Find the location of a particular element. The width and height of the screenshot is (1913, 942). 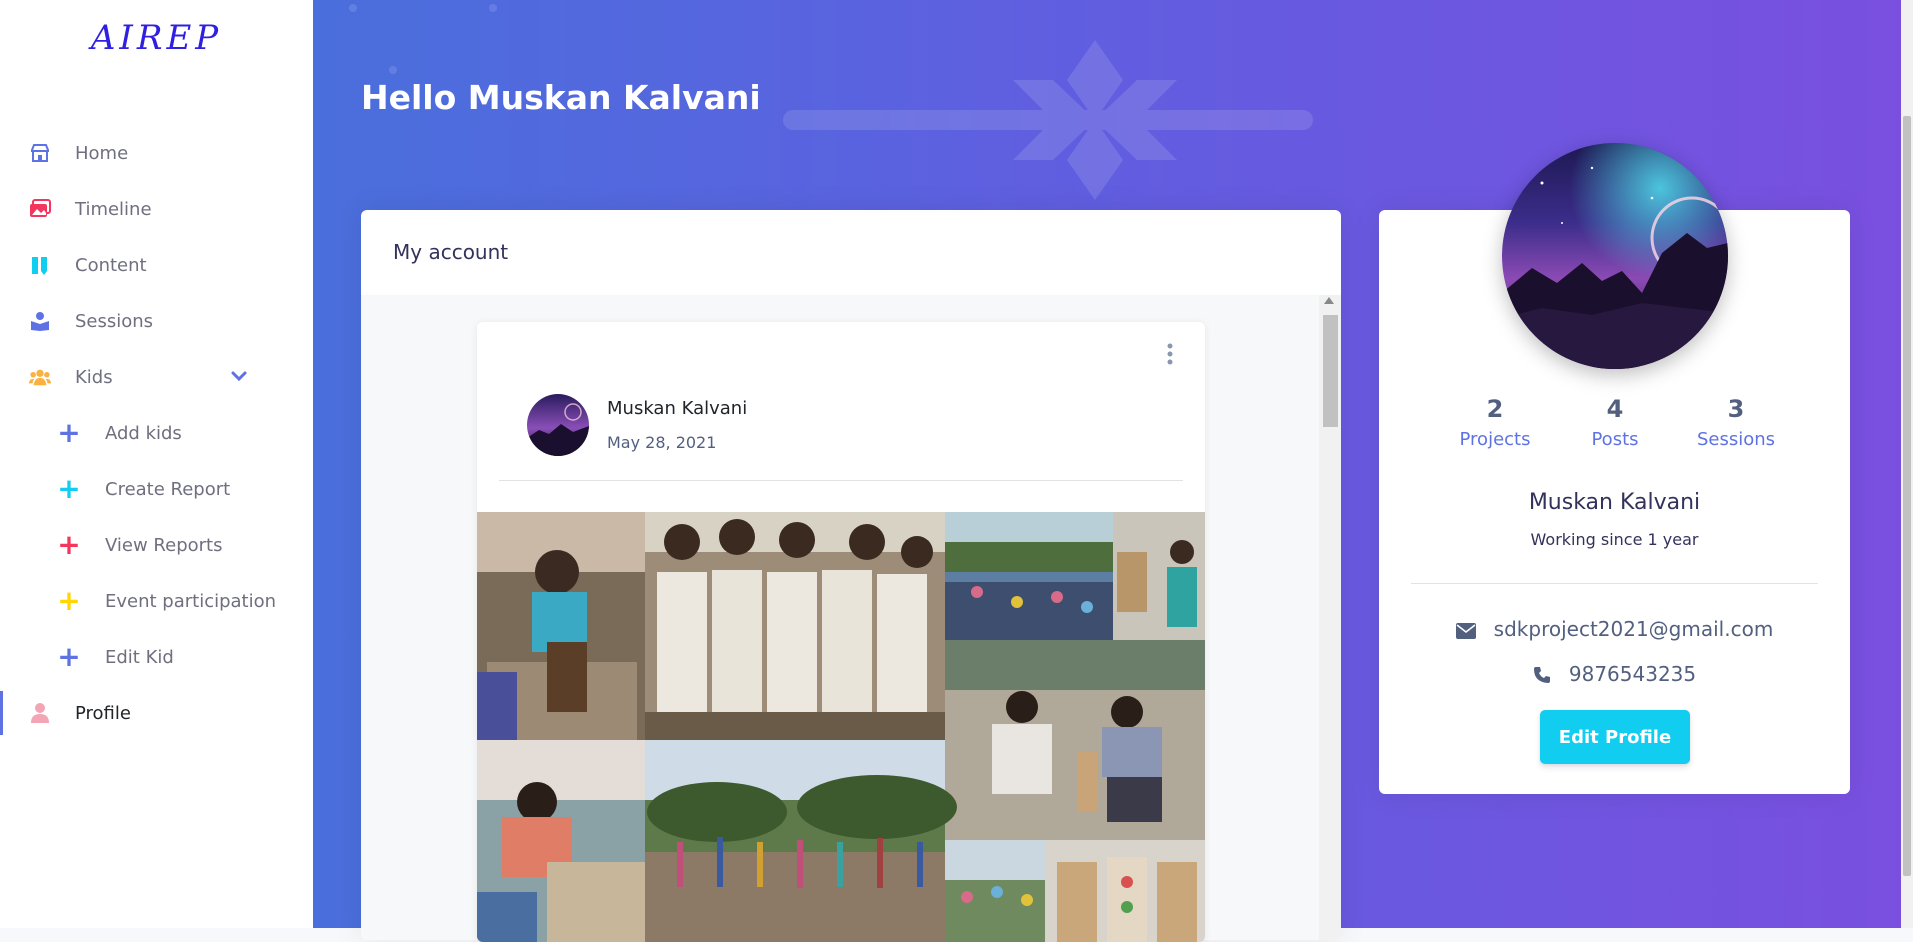

sidebar-item-label: Timeline is located at coordinates (113, 209).